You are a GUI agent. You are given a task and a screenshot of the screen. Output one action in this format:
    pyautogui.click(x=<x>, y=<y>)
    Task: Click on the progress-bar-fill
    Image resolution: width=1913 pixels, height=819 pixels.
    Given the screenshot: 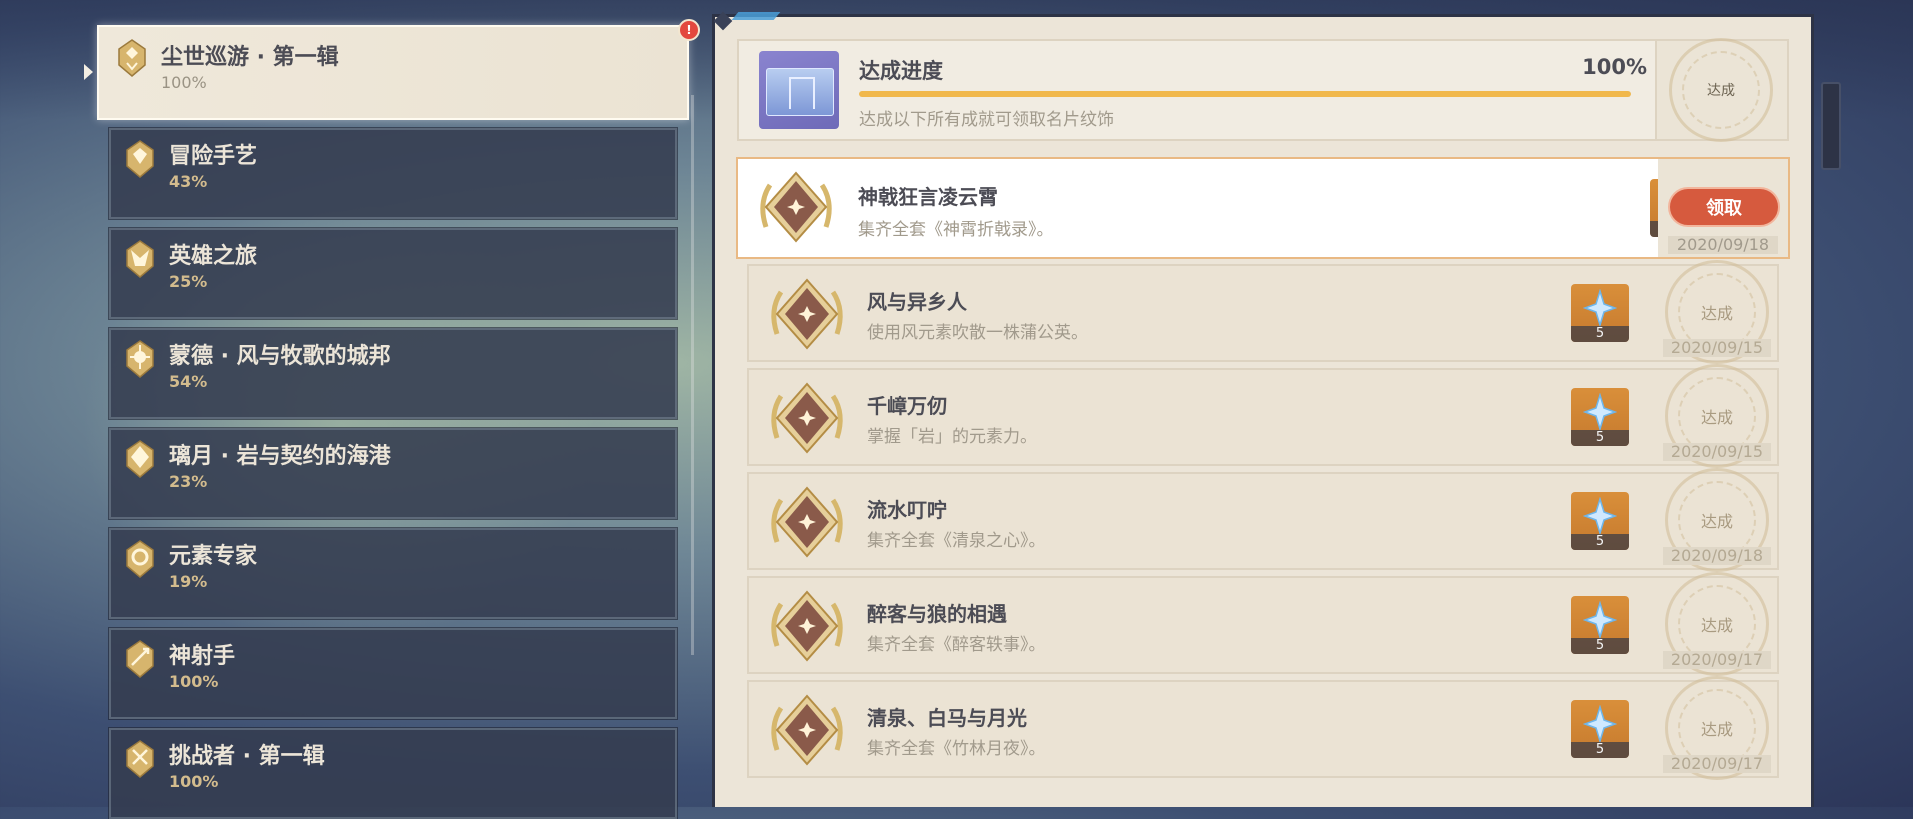 What is the action you would take?
    pyautogui.click(x=1245, y=94)
    